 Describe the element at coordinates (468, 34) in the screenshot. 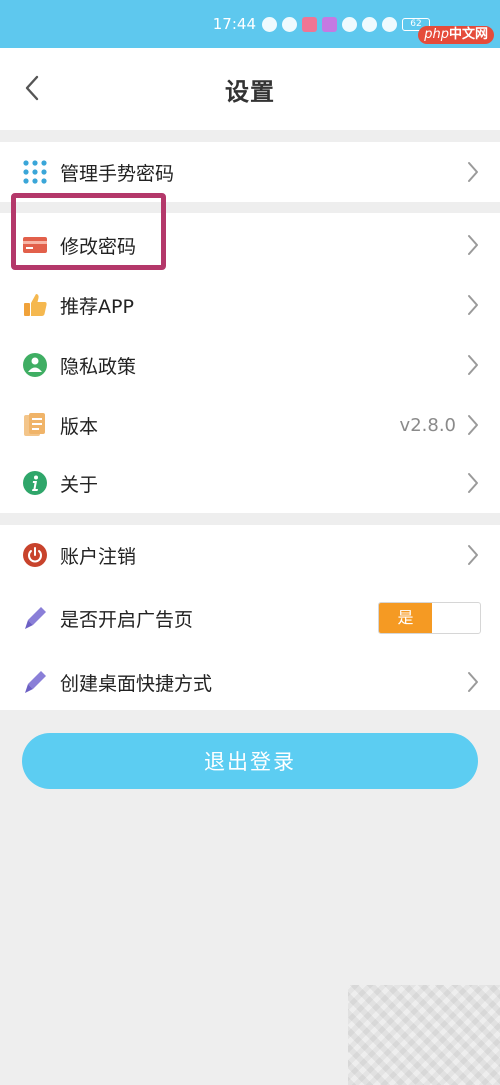

I see `watermark-cn: 中文网` at that location.